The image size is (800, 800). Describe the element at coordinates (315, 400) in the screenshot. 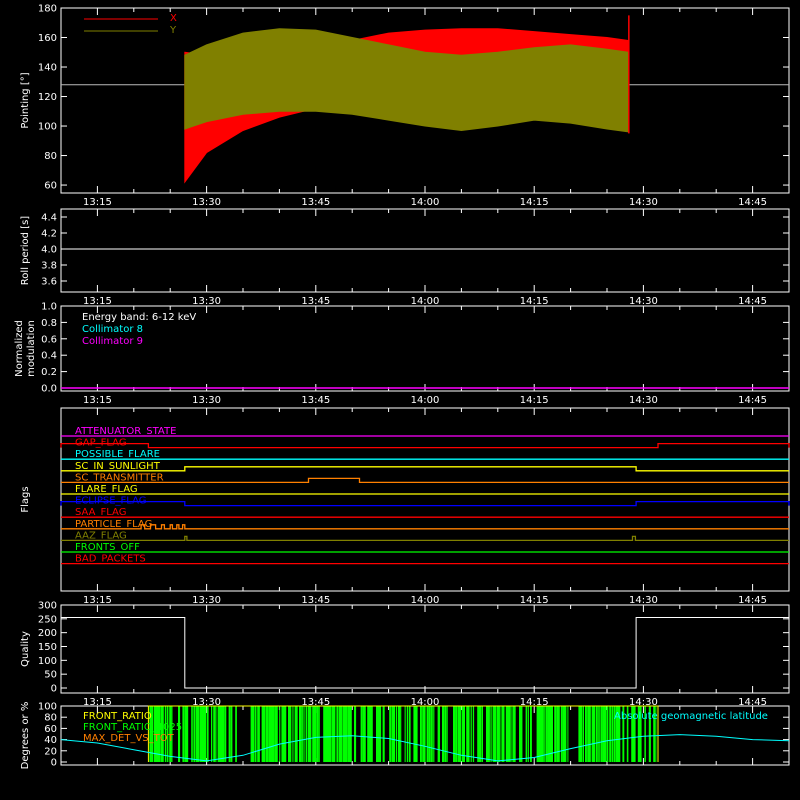

I see `modulation-xtick-label: 13:45` at that location.